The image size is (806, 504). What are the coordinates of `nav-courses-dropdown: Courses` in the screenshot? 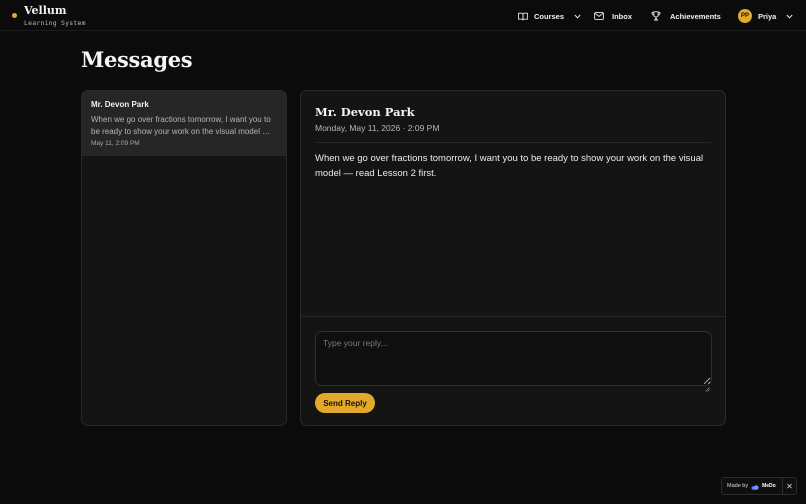 It's located at (549, 16).